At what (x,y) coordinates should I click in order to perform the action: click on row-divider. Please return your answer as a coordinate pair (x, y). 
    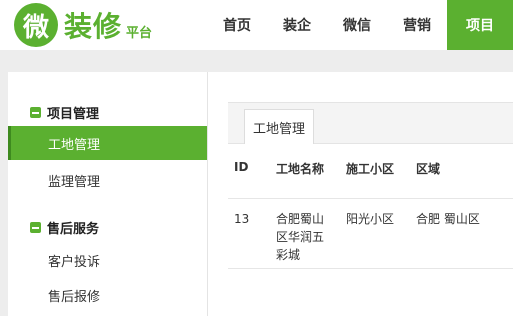
    Looking at the image, I should click on (370, 268).